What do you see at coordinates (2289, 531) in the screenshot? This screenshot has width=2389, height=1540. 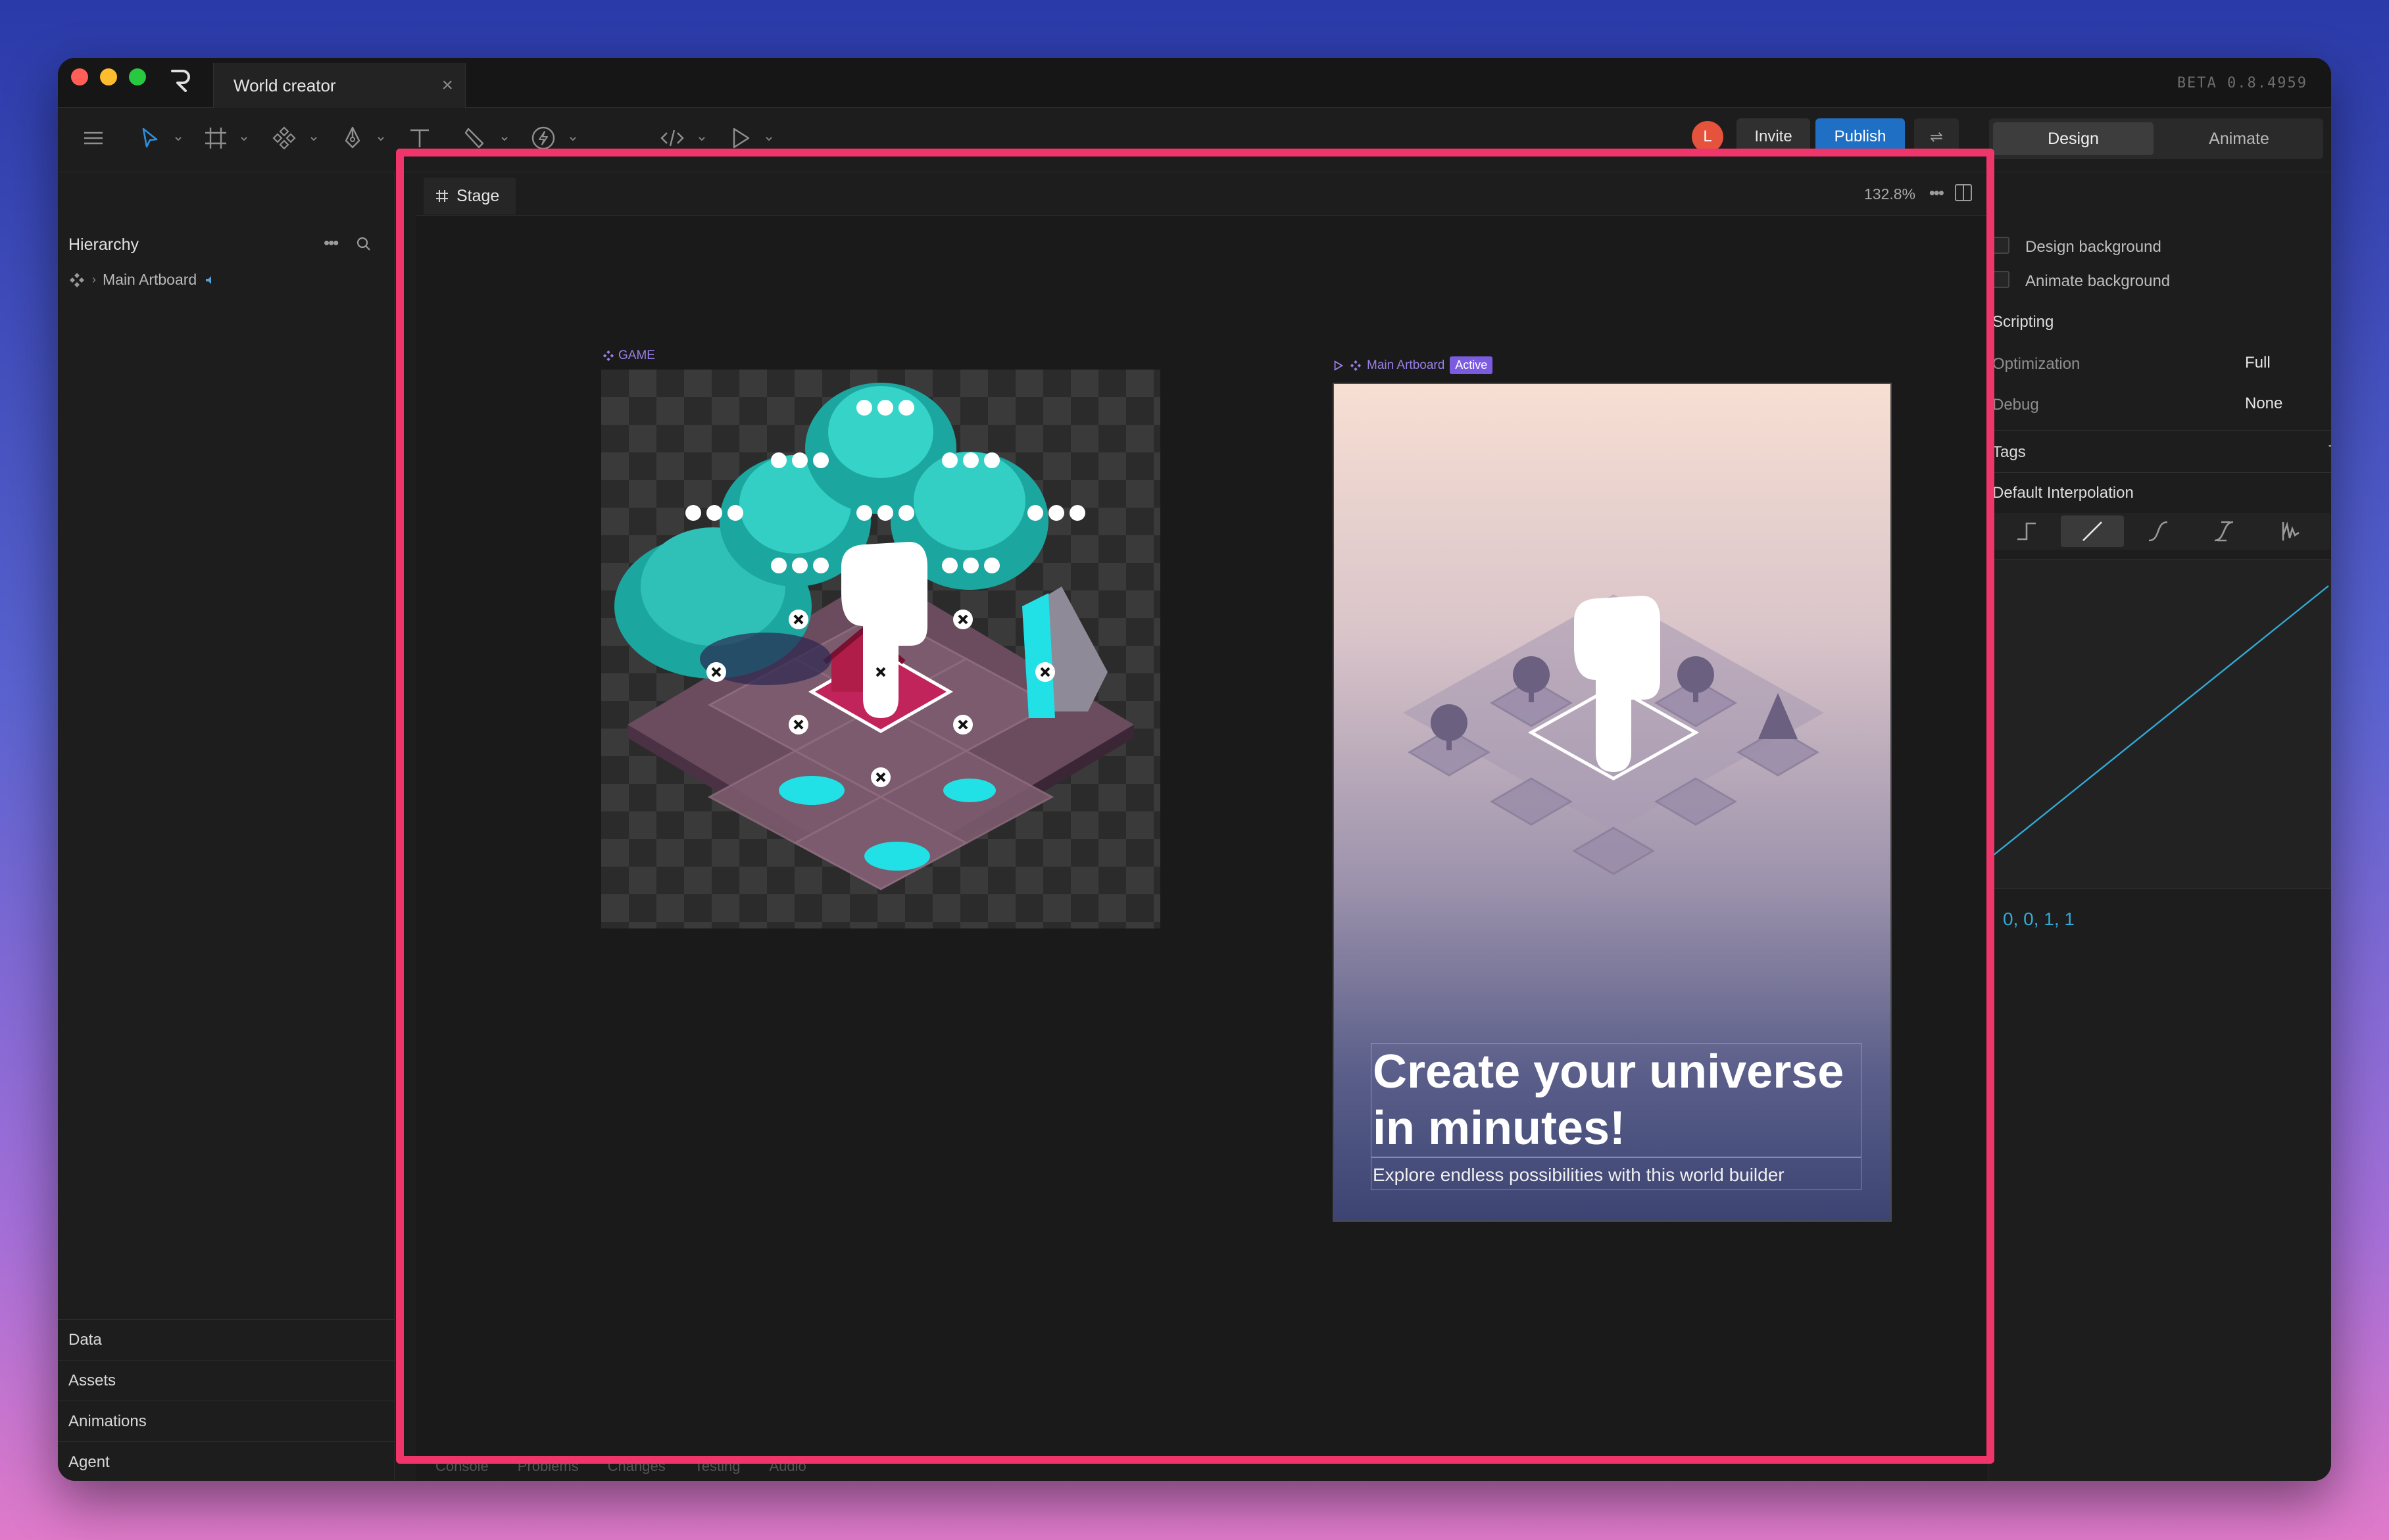 I see `interp-elastic-icon` at bounding box center [2289, 531].